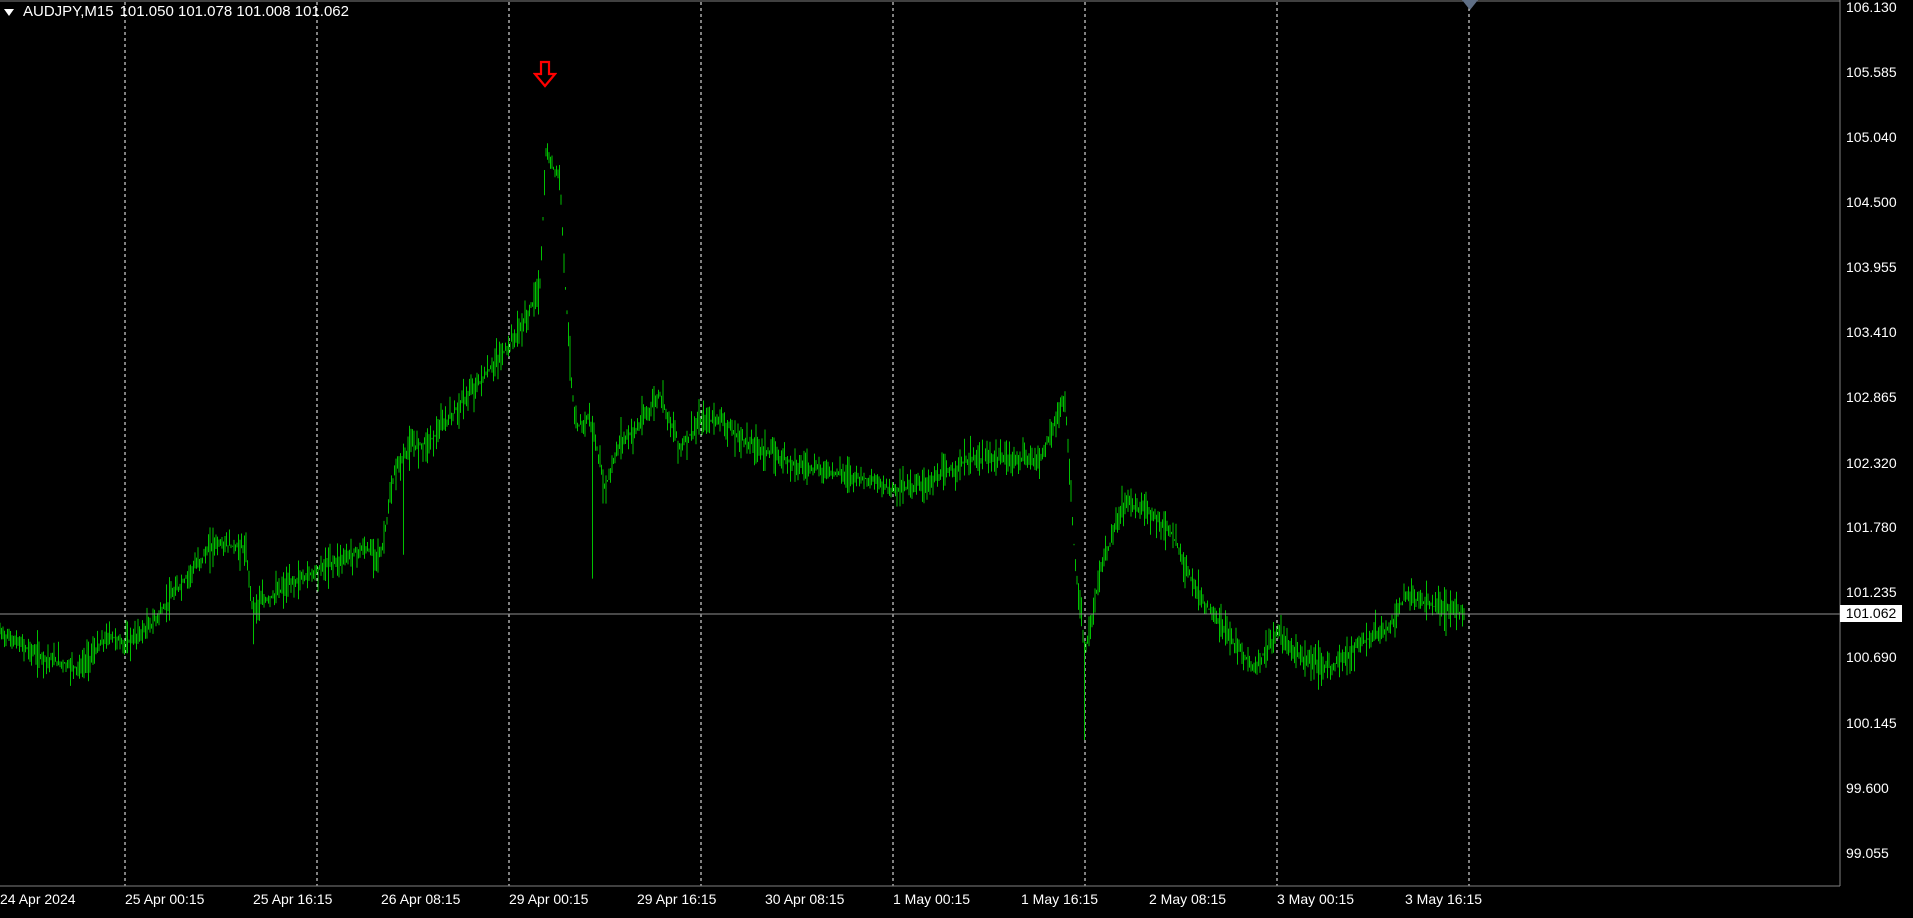  What do you see at coordinates (1871, 267) in the screenshot?
I see `y-tick-label: 103.955` at bounding box center [1871, 267].